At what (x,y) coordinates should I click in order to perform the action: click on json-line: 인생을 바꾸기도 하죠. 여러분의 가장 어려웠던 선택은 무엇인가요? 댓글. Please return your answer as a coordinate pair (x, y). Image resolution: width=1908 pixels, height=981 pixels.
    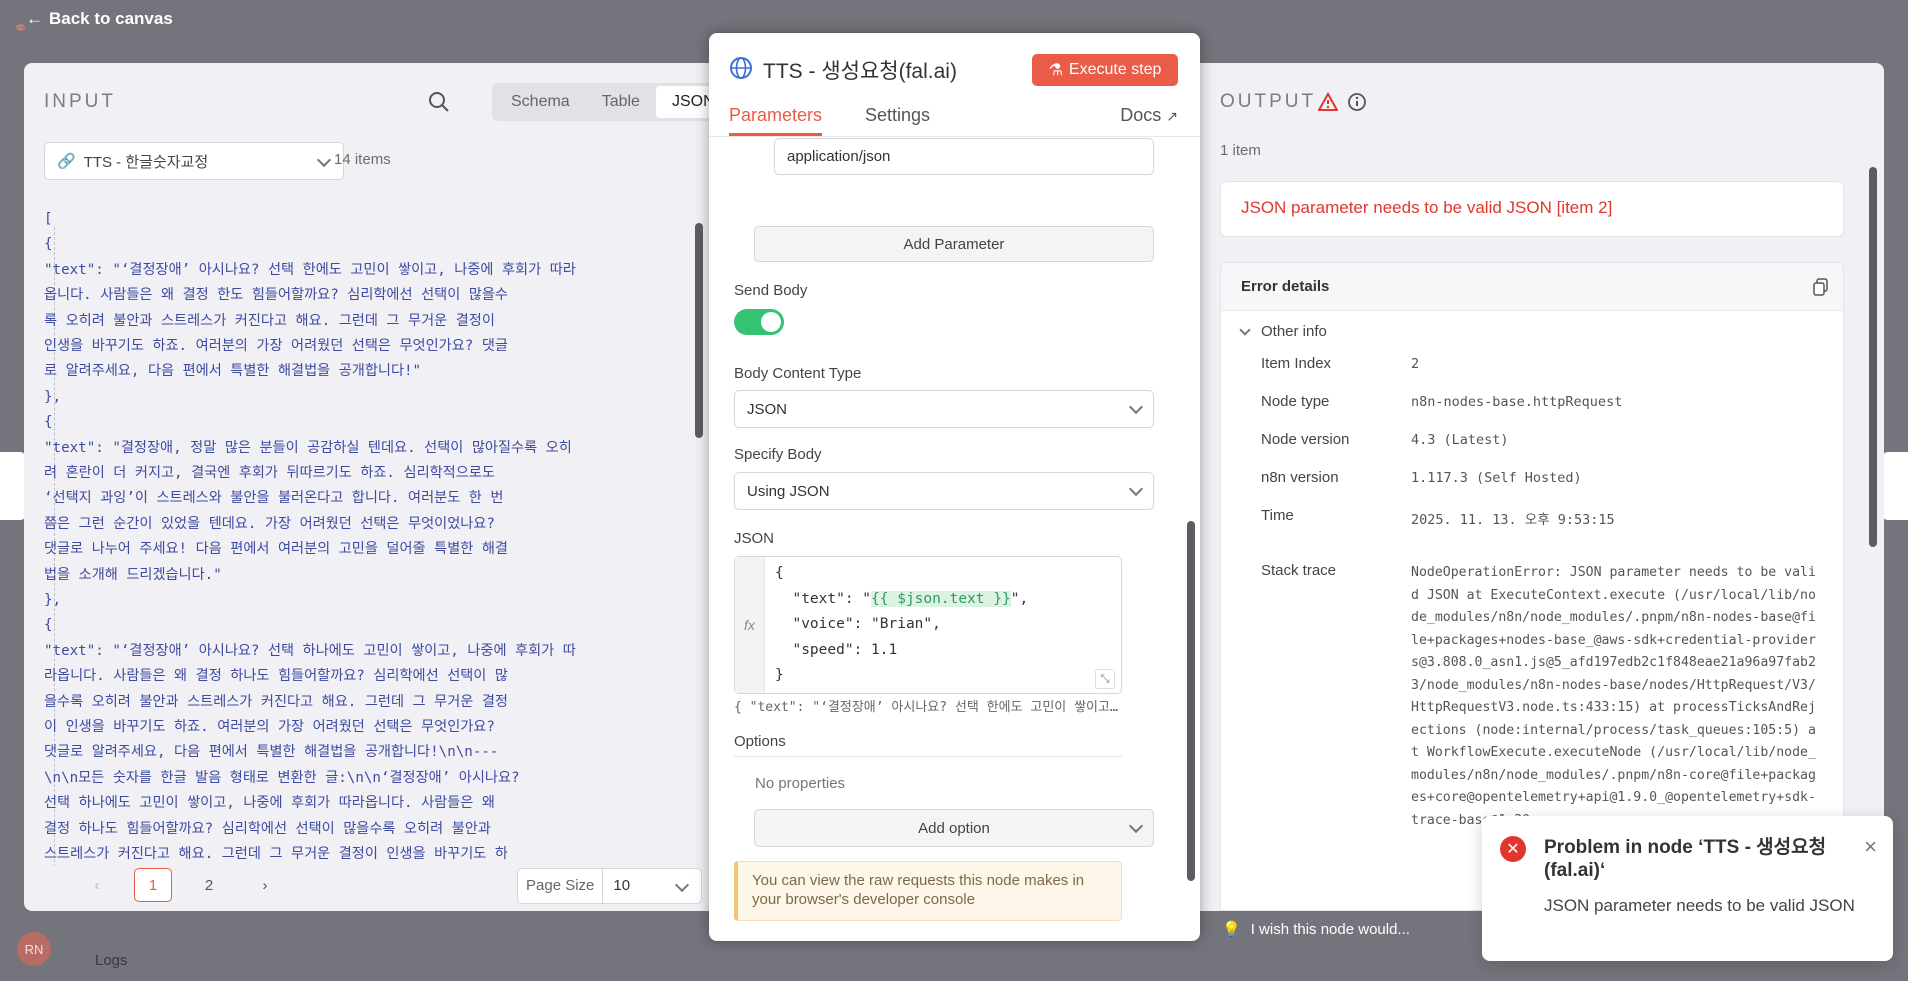
    Looking at the image, I should click on (276, 346).